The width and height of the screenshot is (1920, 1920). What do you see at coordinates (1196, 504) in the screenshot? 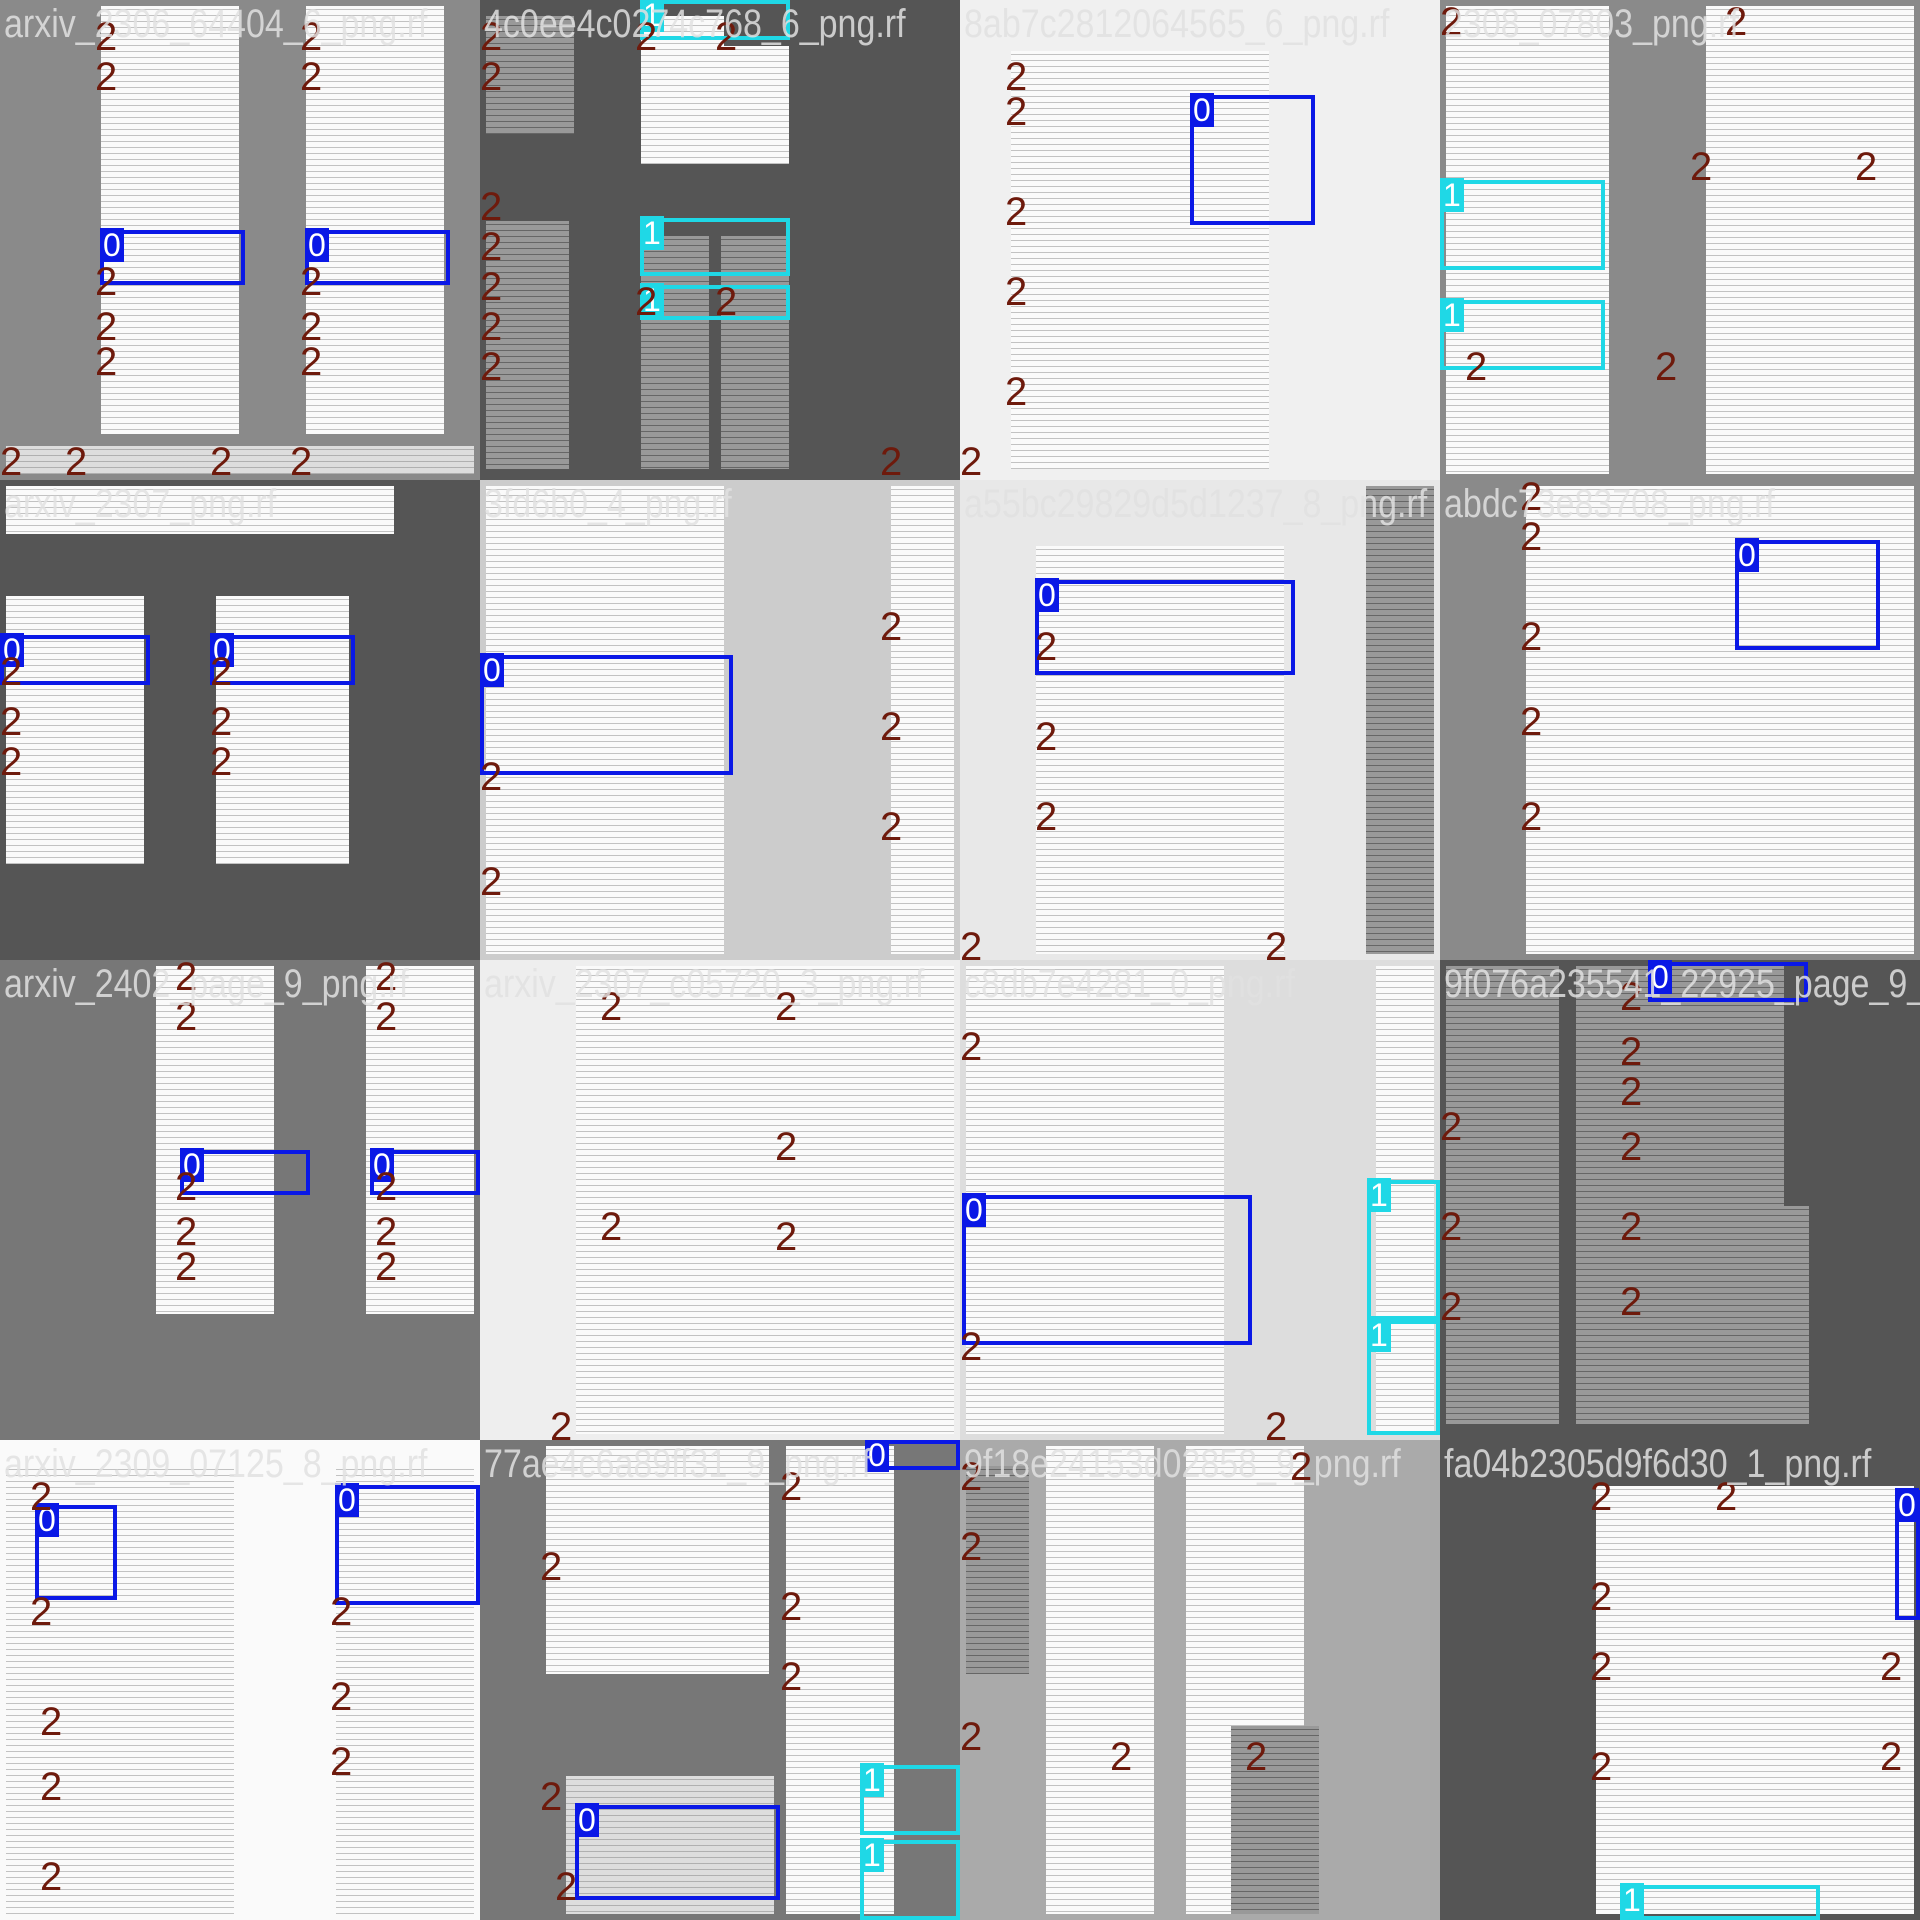
I see `tile-filename: a55bc29829d5d1237_8_png.rf` at bounding box center [1196, 504].